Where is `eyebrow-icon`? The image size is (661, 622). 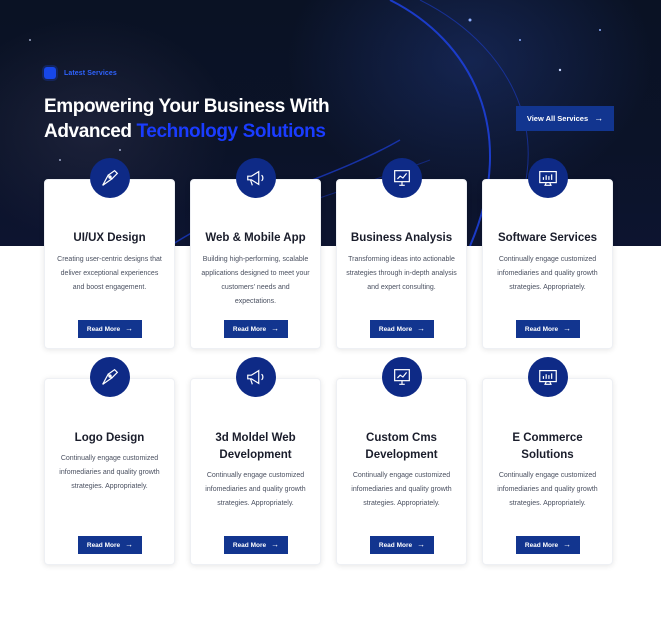 eyebrow-icon is located at coordinates (50, 73).